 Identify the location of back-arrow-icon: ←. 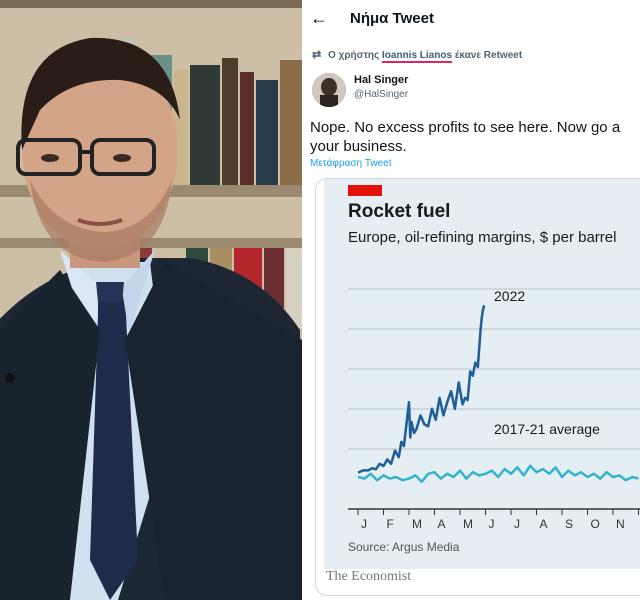
(319, 18).